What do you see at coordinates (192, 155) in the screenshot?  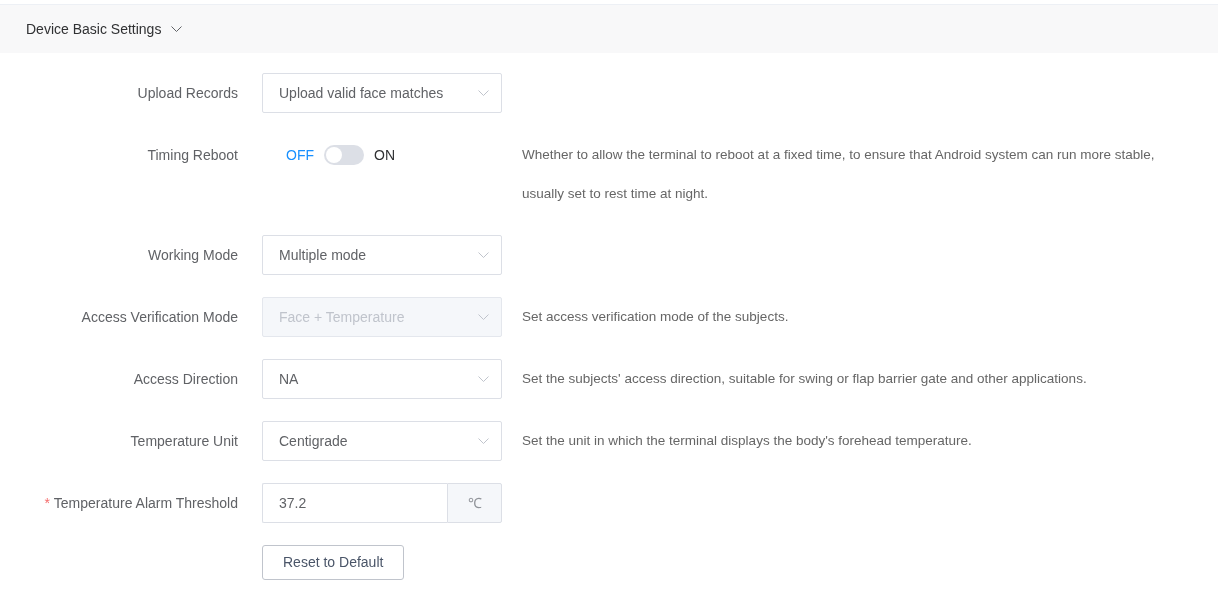 I see `field-label: Timing Reboot` at bounding box center [192, 155].